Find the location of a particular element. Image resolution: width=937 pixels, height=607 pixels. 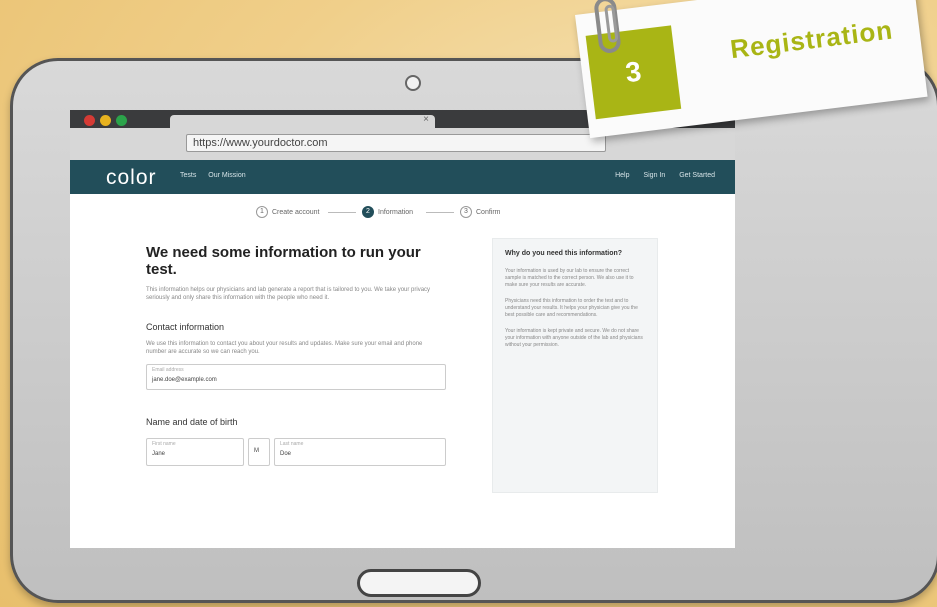

last-name-field: Last name Doe is located at coordinates (360, 452).